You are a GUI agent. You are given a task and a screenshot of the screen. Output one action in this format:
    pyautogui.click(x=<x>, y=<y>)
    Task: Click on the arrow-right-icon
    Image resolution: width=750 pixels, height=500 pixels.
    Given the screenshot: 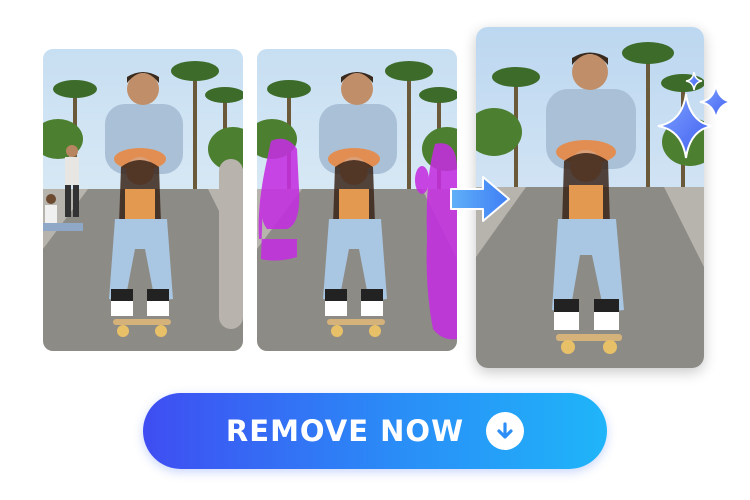 What is the action you would take?
    pyautogui.click(x=480, y=199)
    